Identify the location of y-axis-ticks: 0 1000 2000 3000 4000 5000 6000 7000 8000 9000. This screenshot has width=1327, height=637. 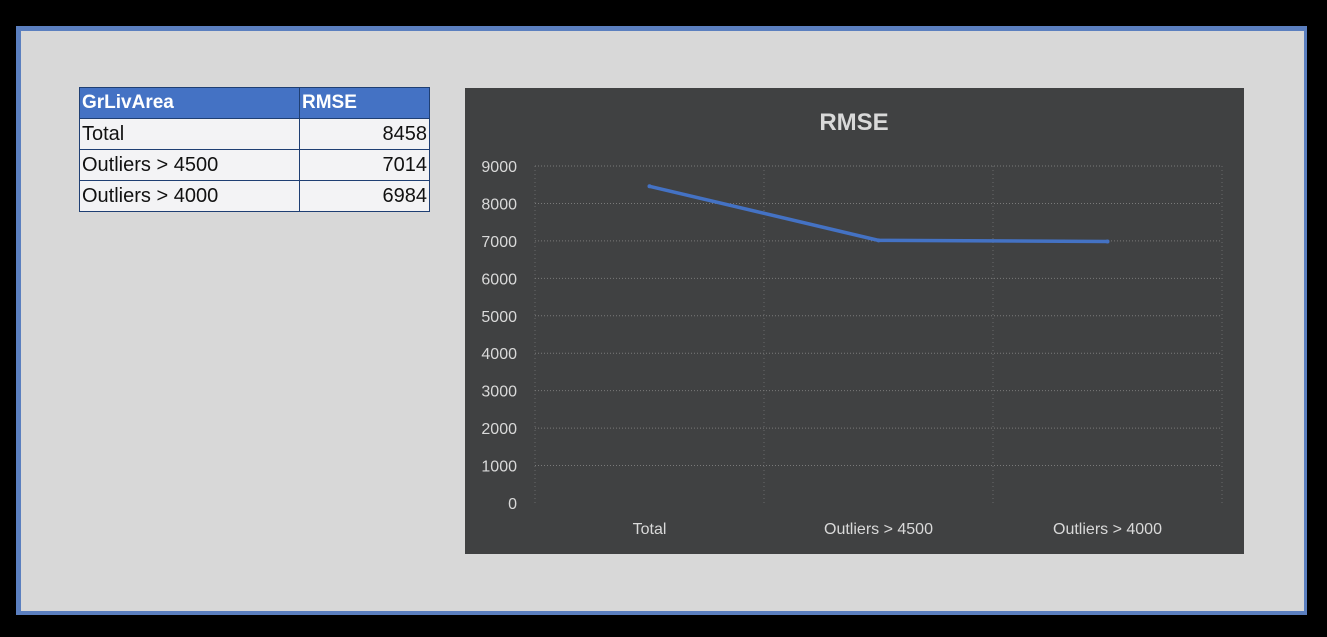
(499, 336).